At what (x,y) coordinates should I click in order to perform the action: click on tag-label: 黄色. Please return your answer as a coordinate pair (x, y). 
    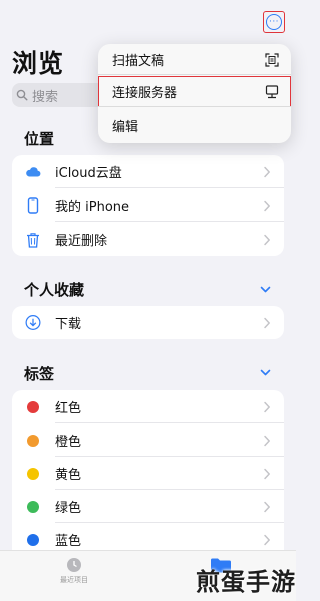
    Looking at the image, I should click on (68, 473).